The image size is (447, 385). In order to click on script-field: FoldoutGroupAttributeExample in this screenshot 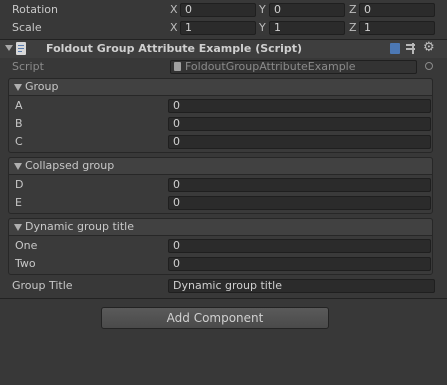, I will do `click(293, 67)`.